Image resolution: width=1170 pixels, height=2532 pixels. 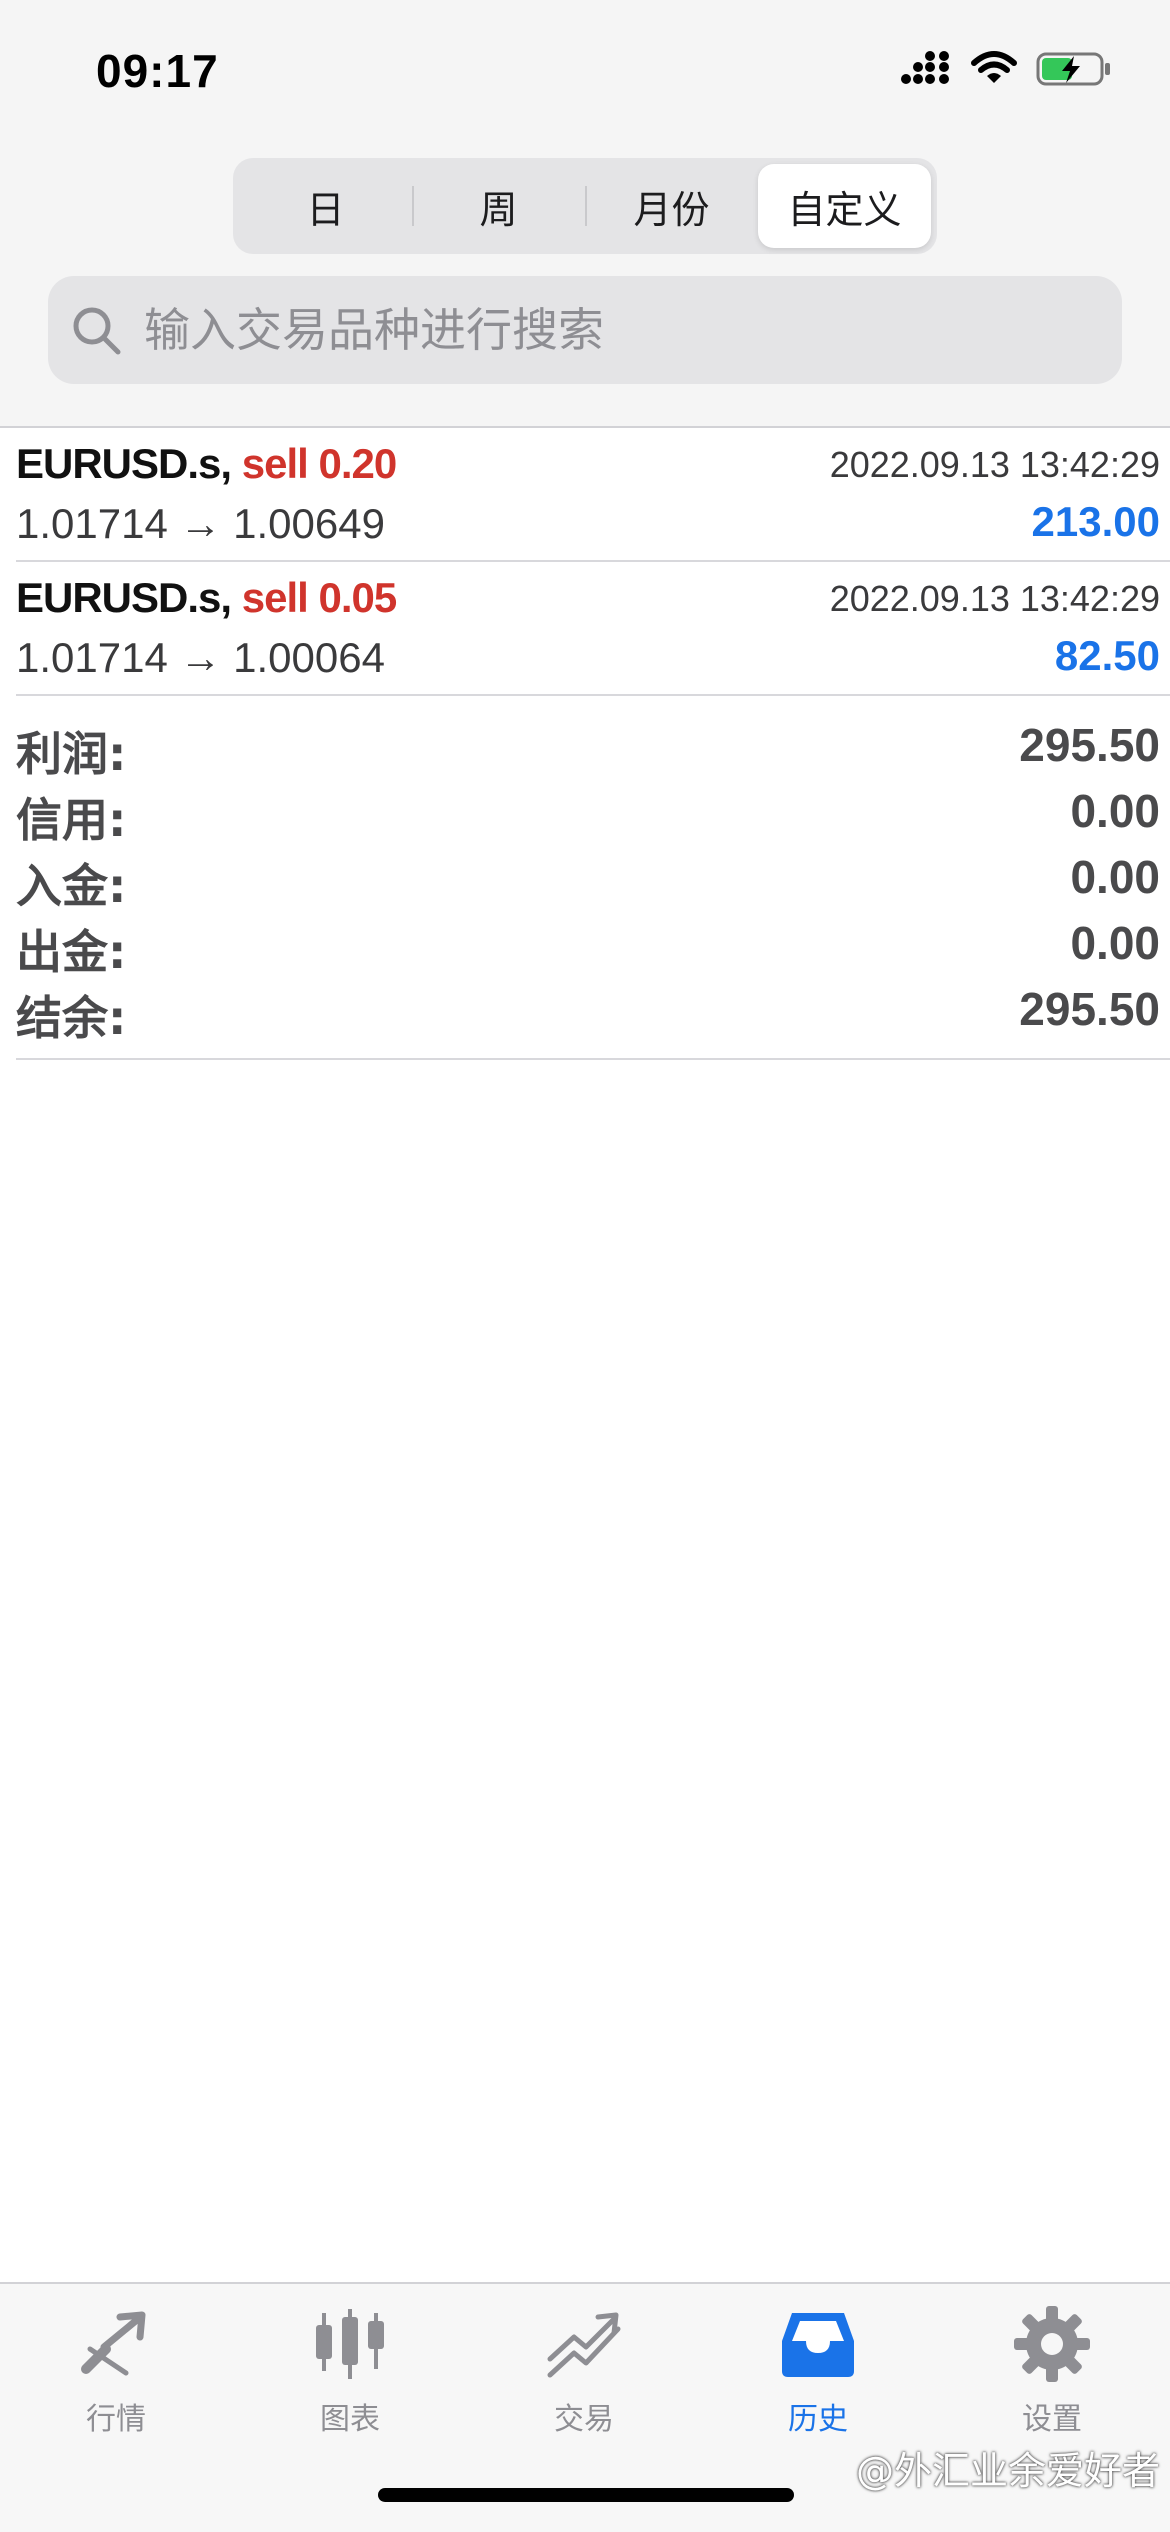 What do you see at coordinates (350, 2344) in the screenshot?
I see `chart-candles-icon` at bounding box center [350, 2344].